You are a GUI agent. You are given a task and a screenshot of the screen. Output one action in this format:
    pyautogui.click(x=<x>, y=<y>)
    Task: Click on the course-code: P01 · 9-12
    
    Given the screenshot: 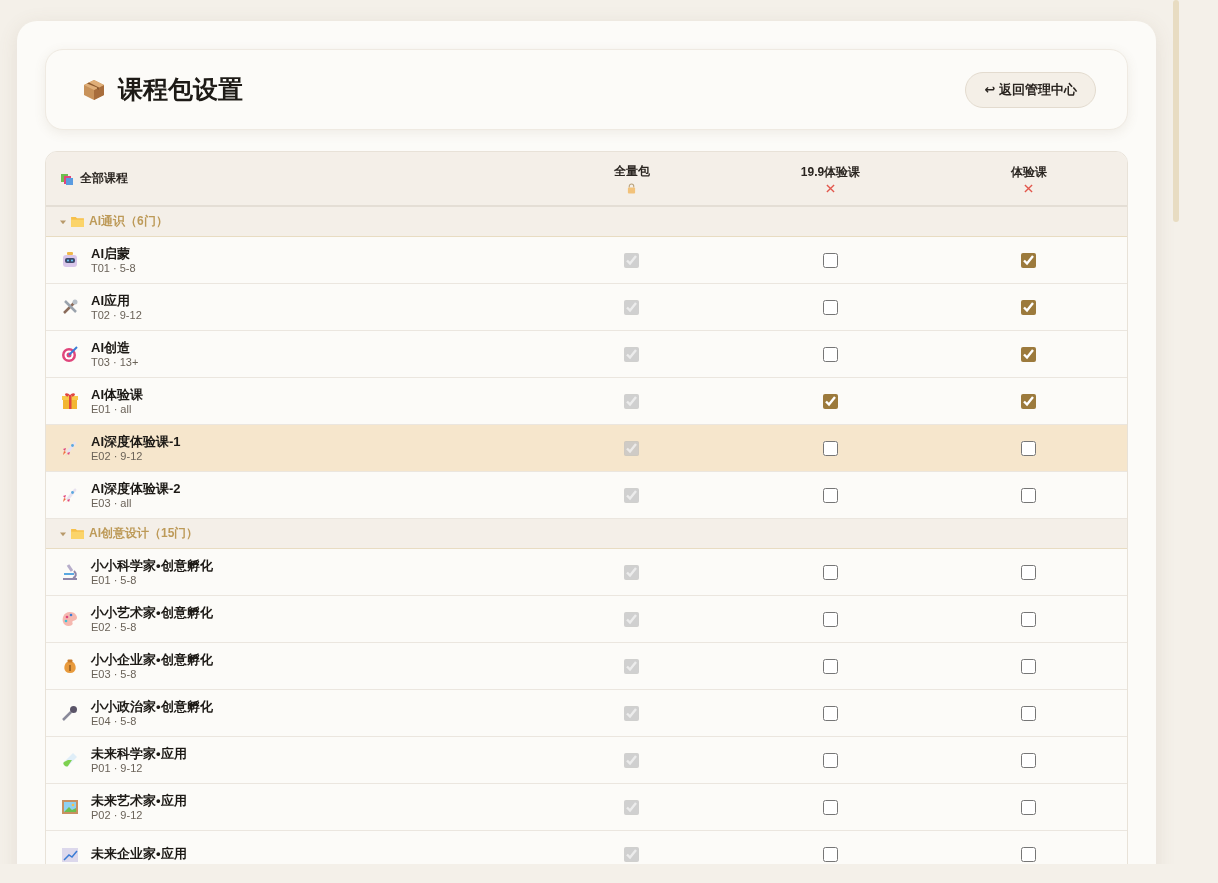 What is the action you would take?
    pyautogui.click(x=117, y=768)
    